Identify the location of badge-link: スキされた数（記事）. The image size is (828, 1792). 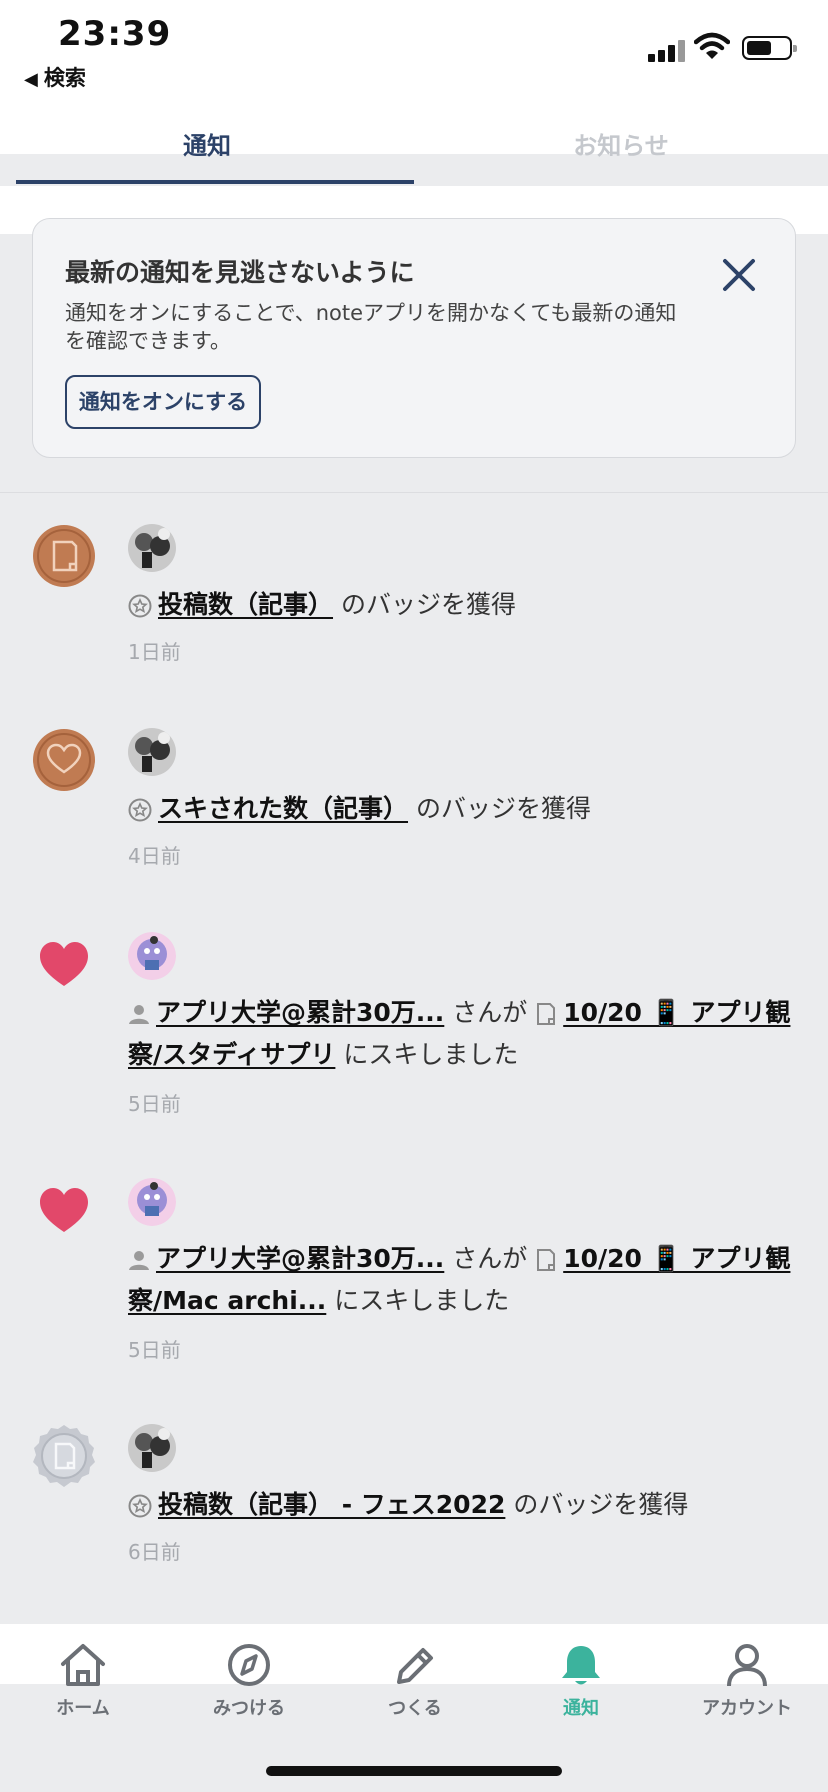
(283, 808).